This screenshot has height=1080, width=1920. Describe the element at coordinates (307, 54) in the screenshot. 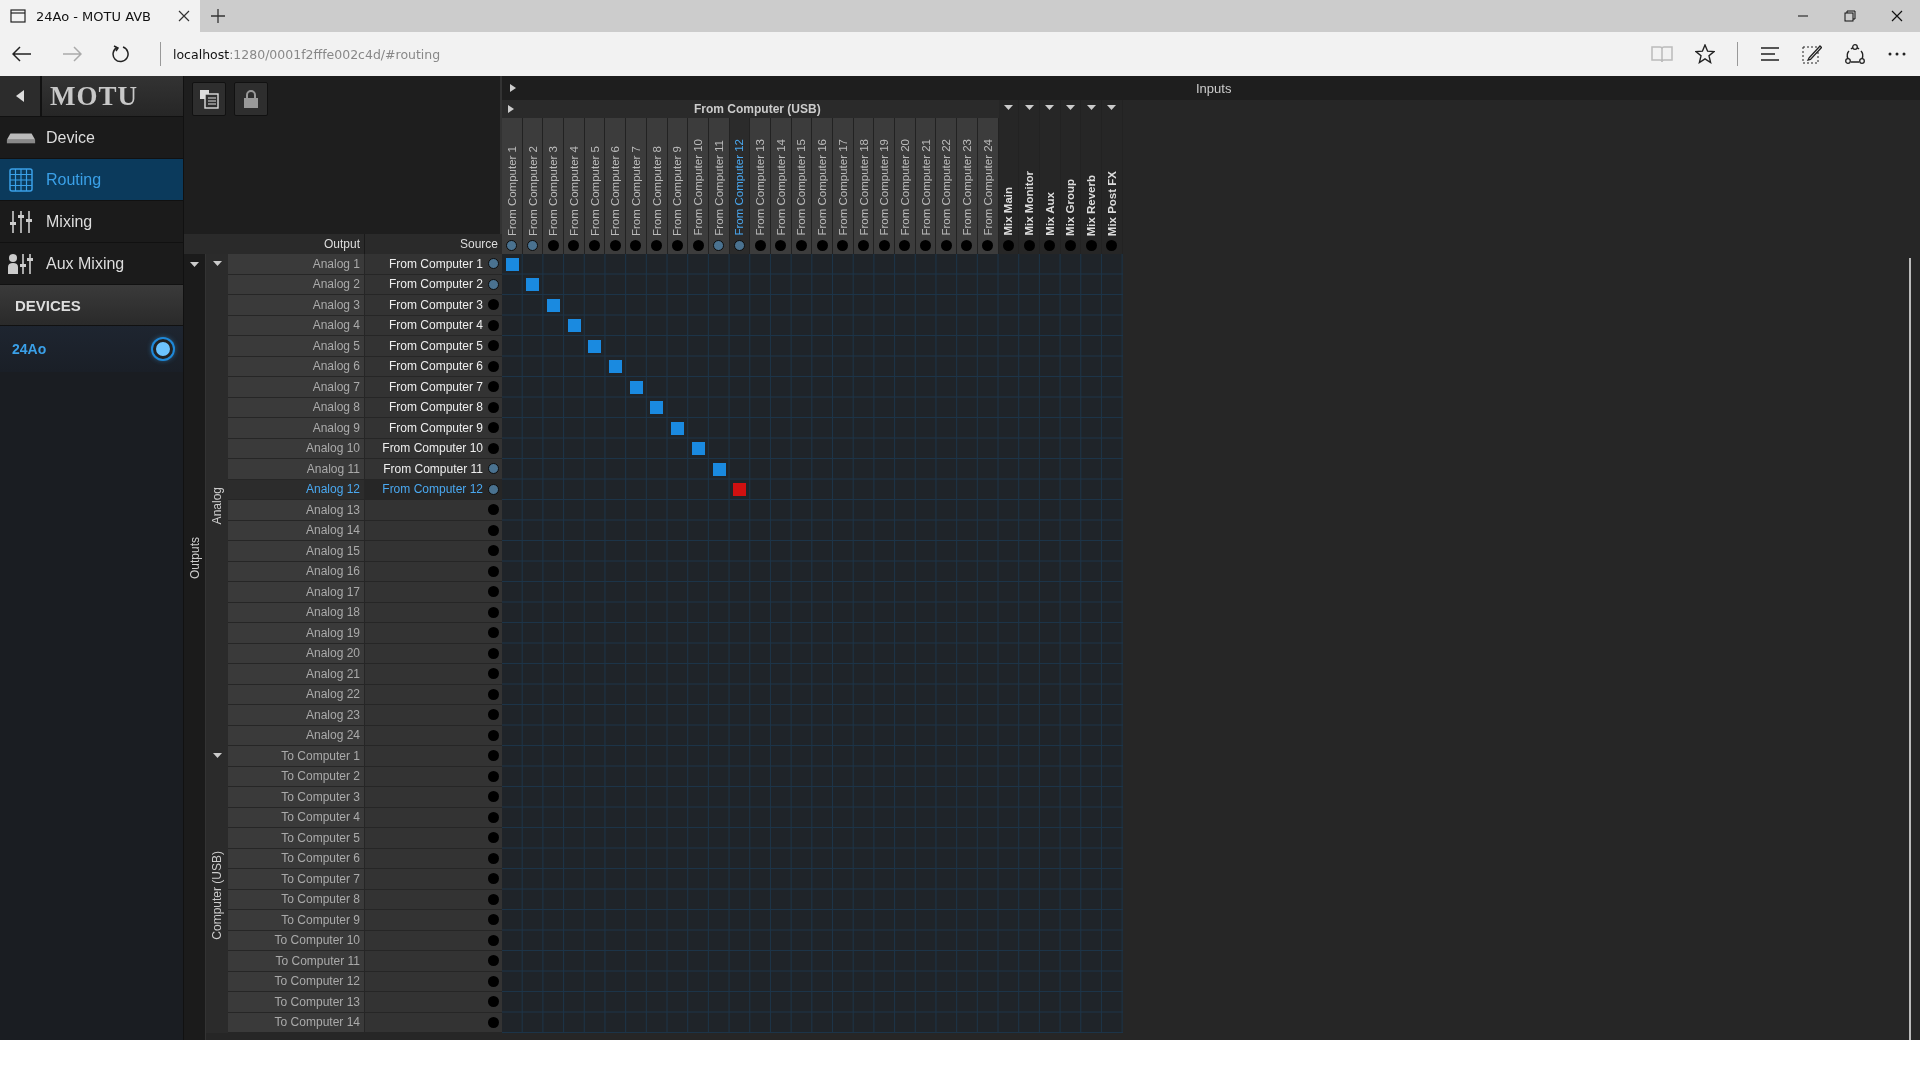

I see `address-field: localhost:1280/0001f2fffe002c4d/#routing` at that location.